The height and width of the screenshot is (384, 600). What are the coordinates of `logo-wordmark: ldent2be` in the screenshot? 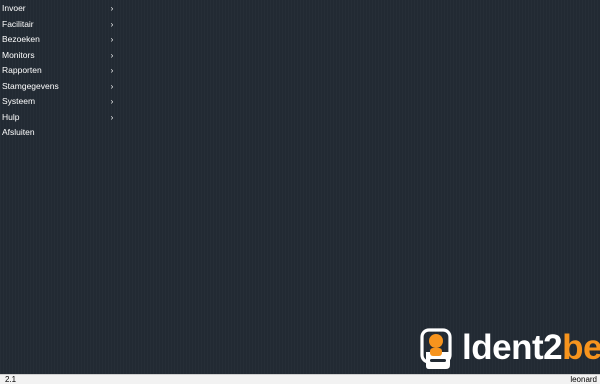 It's located at (531, 348).